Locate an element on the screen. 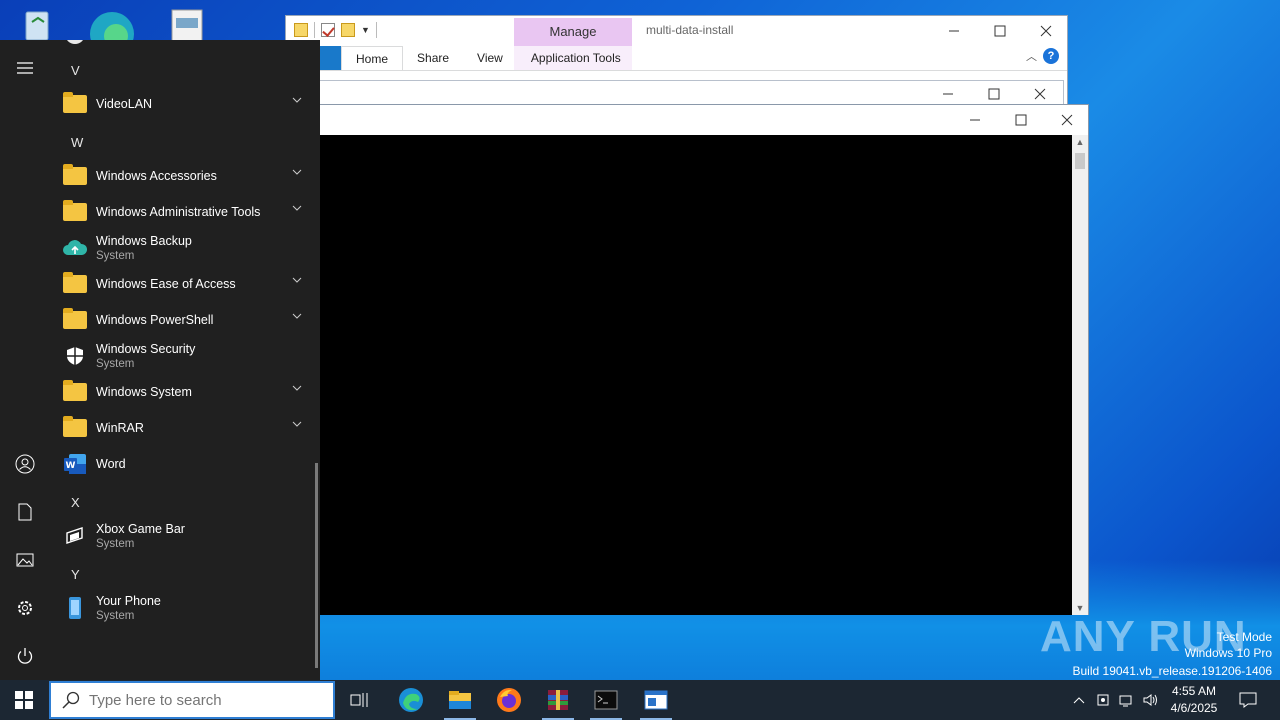 This screenshot has width=1280, height=720. clock-date: 4/6/2025 is located at coordinates (1194, 708).